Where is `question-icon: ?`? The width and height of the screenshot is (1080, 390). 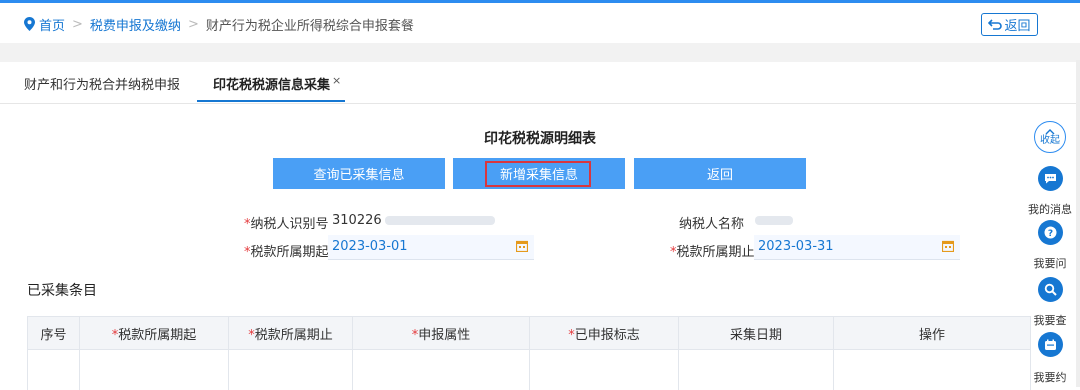 question-icon: ? is located at coordinates (1050, 232).